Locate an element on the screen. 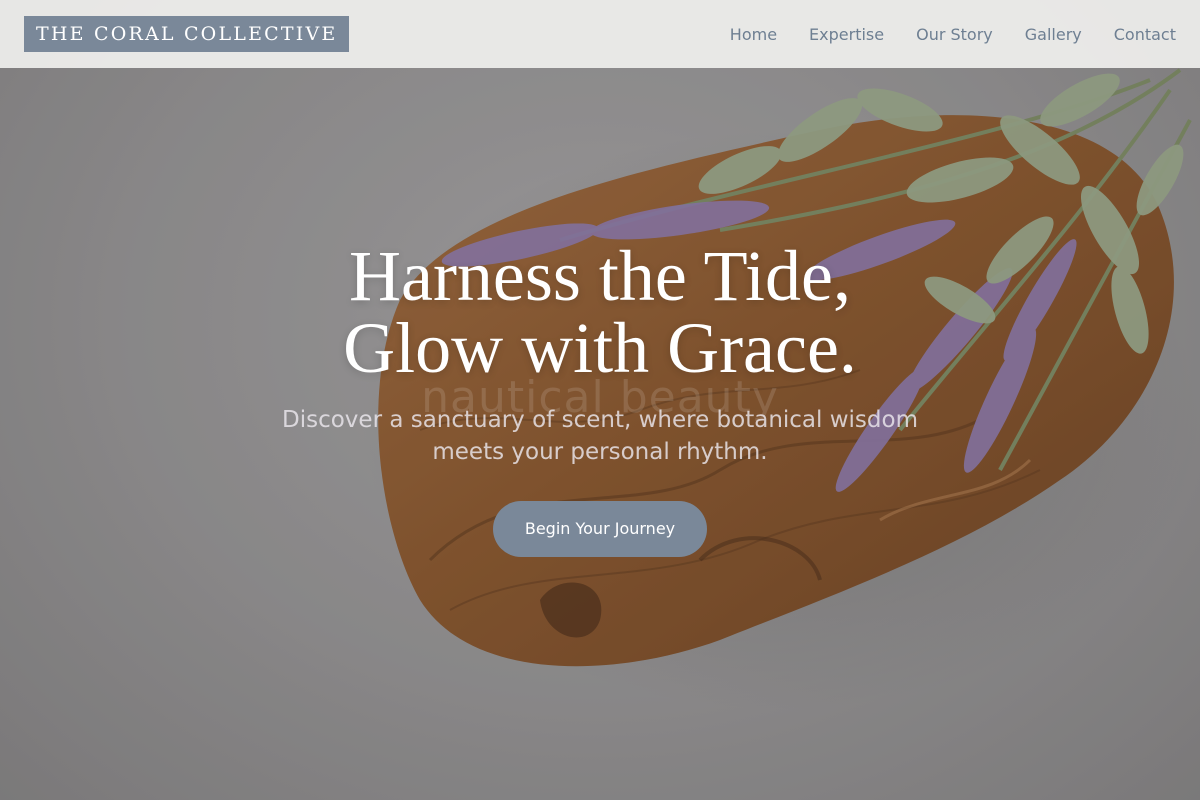 Image resolution: width=1200 pixels, height=800 pixels. nav-link-our-story: Our Story is located at coordinates (954, 34).